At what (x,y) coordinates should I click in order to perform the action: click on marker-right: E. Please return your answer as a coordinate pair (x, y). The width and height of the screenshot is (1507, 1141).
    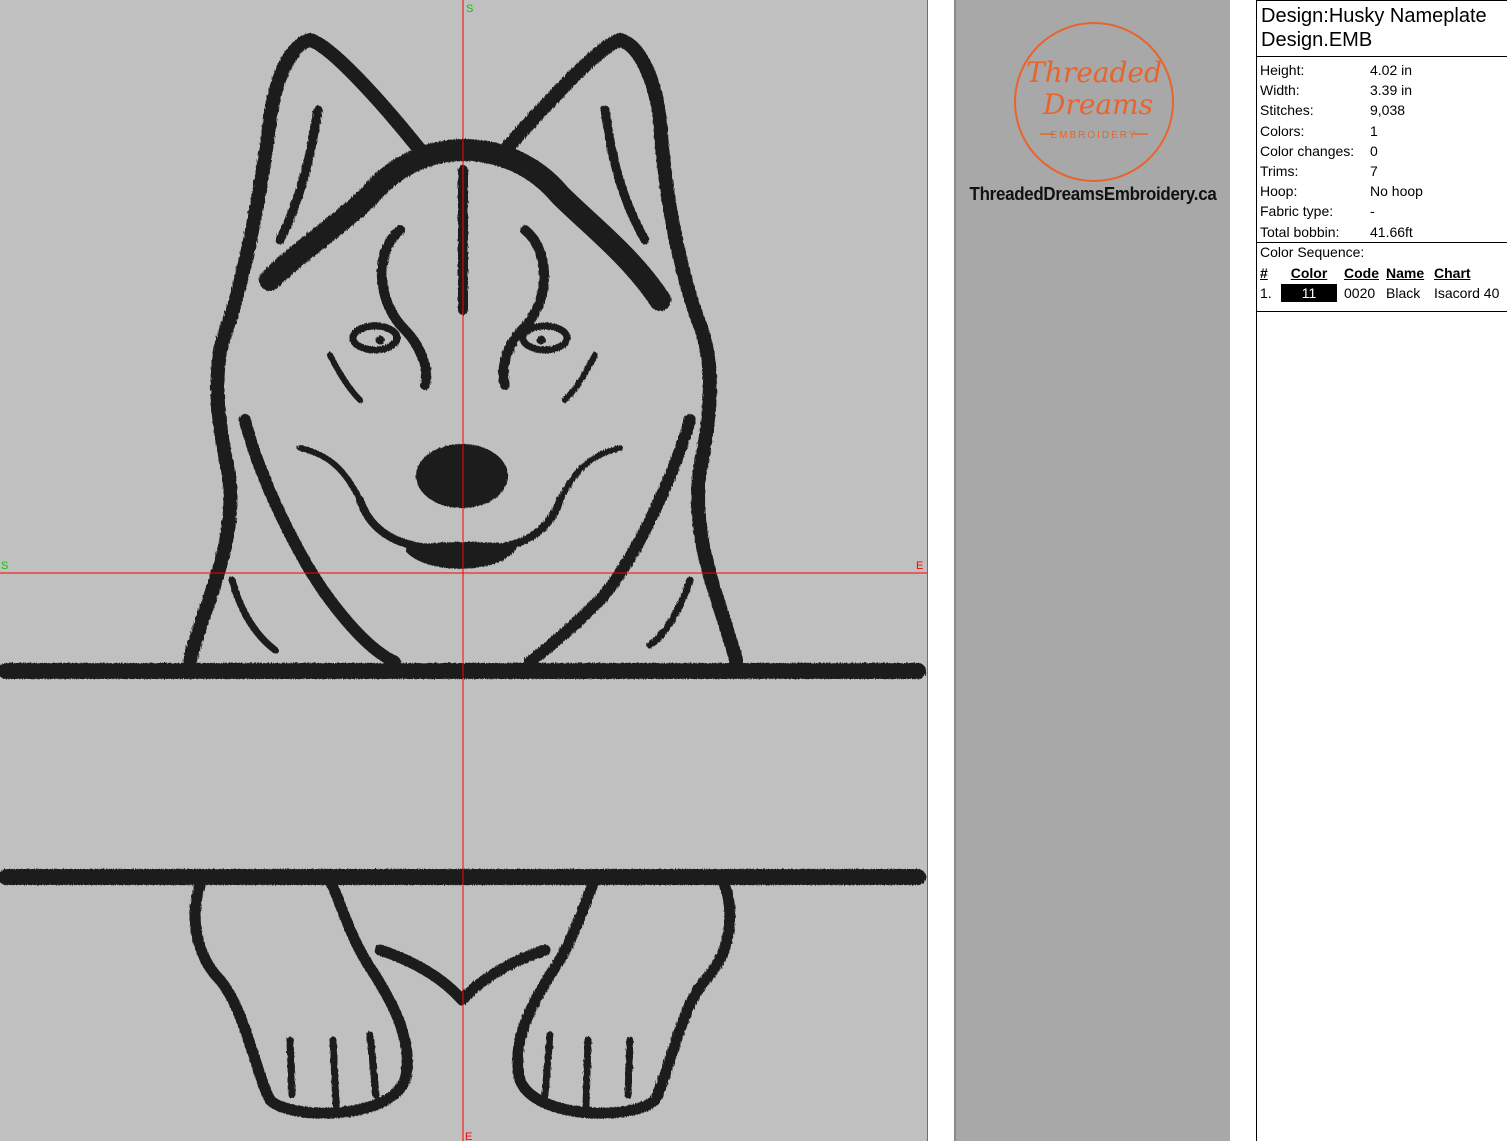
    Looking at the image, I should click on (919, 566).